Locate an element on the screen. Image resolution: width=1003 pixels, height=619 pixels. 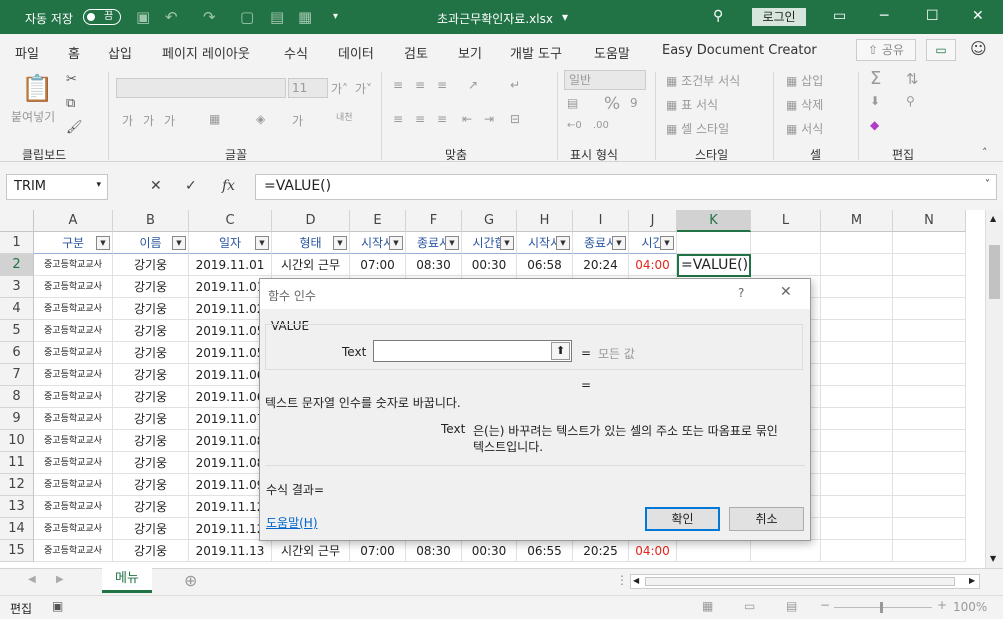
zoom-in-icon: + is located at coordinates (942, 605).